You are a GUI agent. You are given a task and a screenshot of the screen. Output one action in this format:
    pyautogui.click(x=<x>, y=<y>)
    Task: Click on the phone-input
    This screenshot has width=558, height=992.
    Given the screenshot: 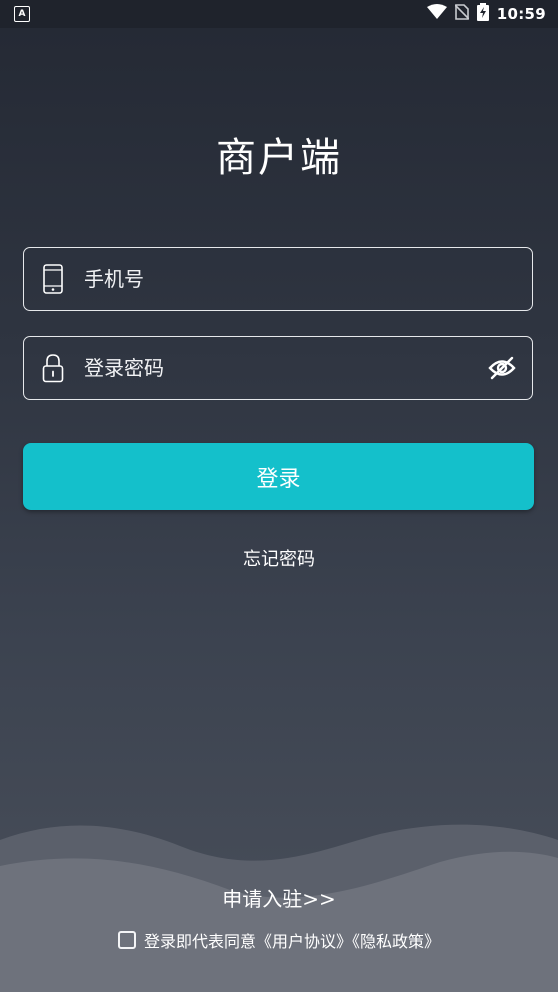 What is the action you would take?
    pyautogui.click(x=307, y=279)
    